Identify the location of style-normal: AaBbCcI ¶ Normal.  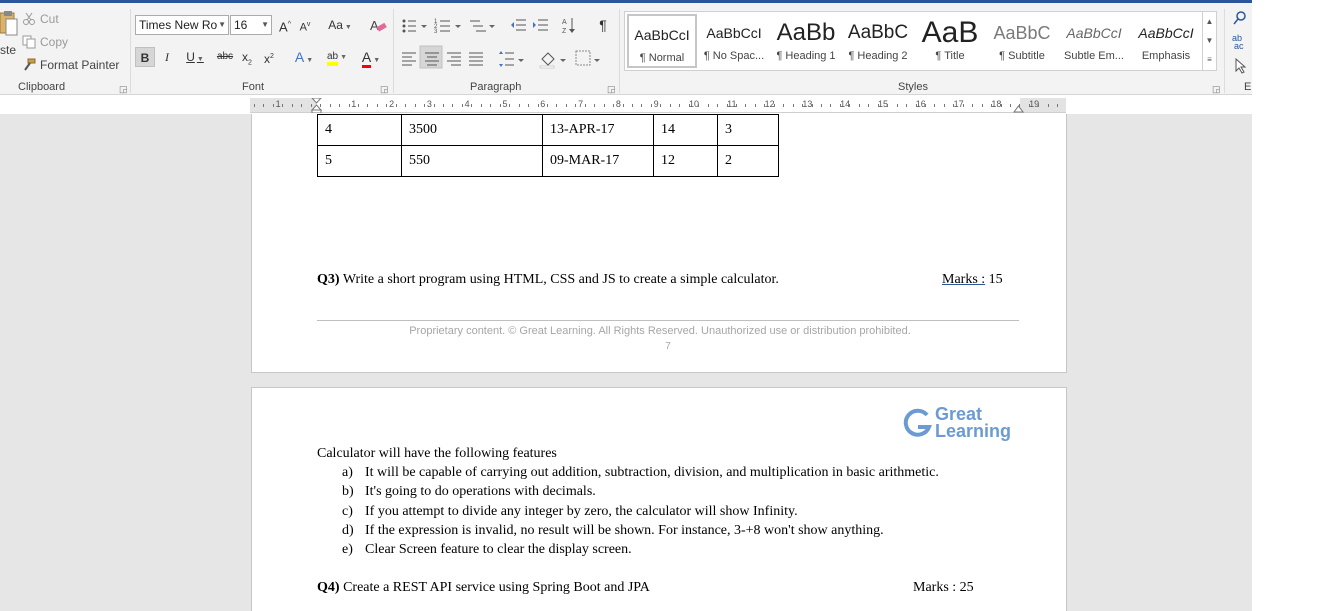
(662, 41).